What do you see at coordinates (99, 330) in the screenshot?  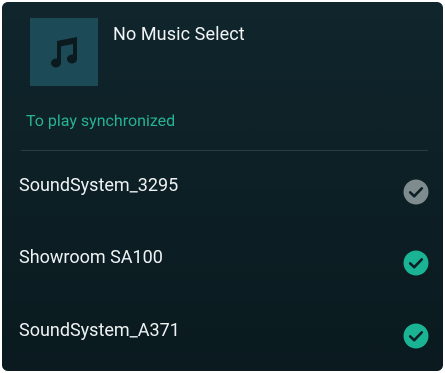 I see `device-name: SoundSystem_A371` at bounding box center [99, 330].